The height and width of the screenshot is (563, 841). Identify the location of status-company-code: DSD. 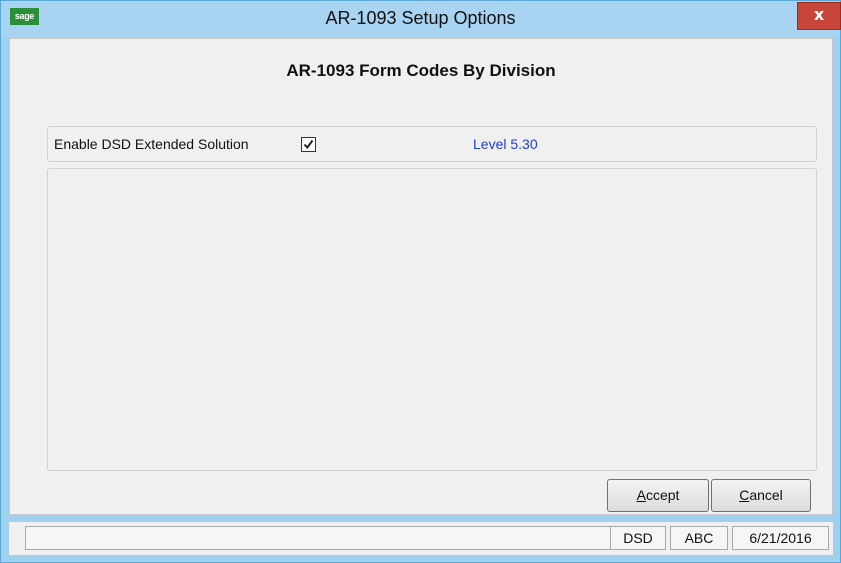
(638, 538).